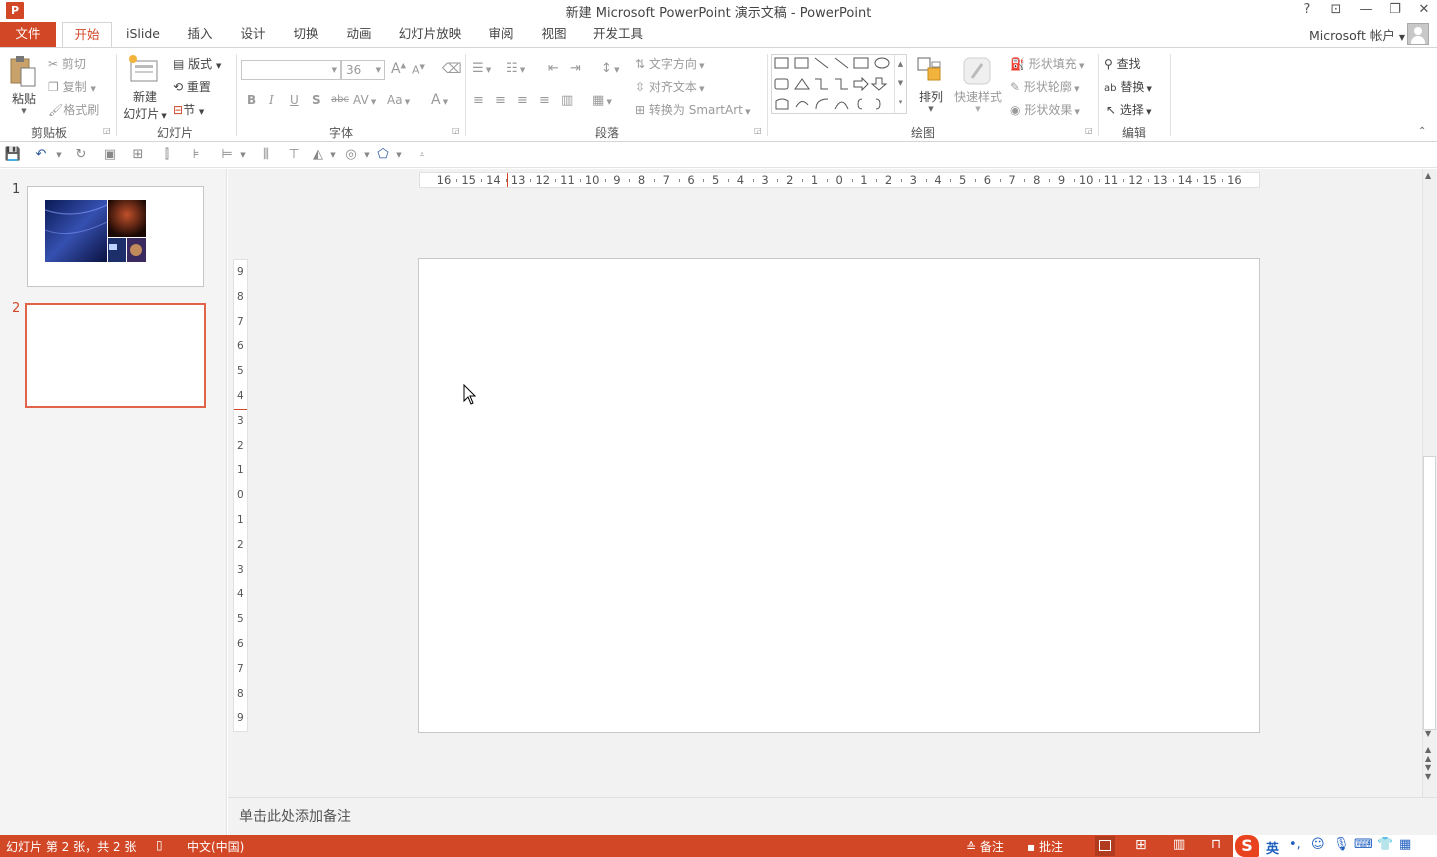 The width and height of the screenshot is (1437, 857). I want to click on select-button: ↖ 选择 ▼, so click(1129, 109).